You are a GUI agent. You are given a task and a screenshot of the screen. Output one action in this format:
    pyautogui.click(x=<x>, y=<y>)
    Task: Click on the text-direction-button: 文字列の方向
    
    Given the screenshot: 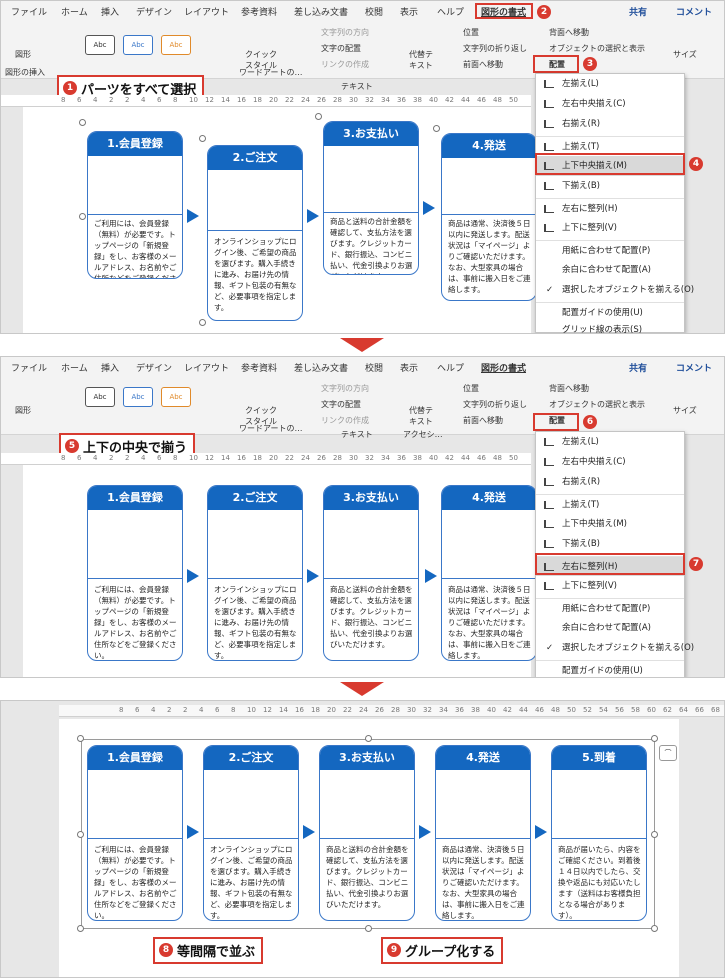 What is the action you would take?
    pyautogui.click(x=345, y=388)
    